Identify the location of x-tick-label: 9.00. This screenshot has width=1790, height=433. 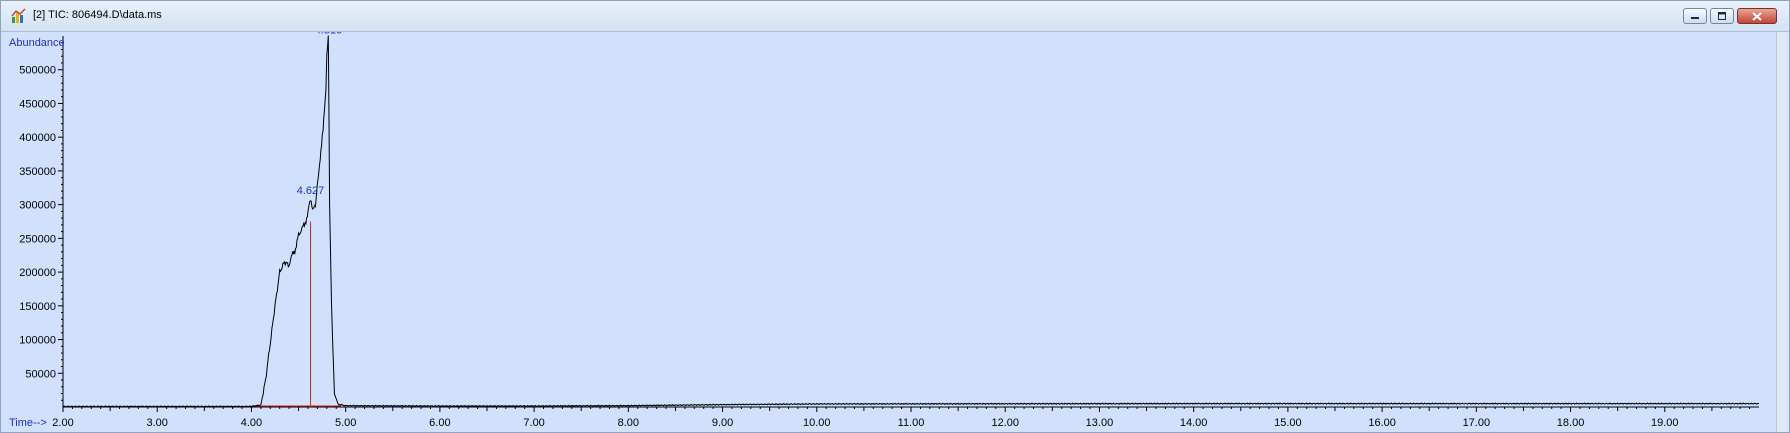
(722, 423).